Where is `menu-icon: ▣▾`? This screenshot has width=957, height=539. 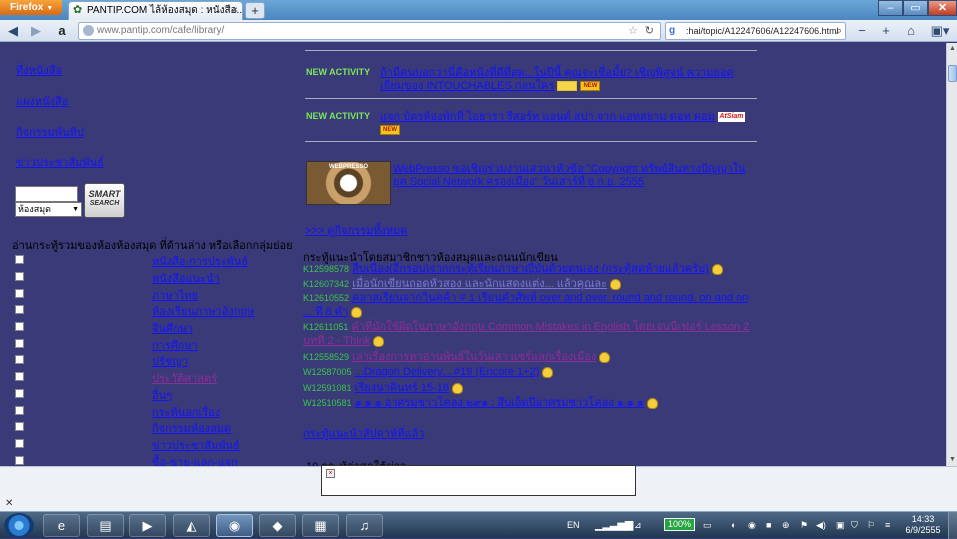 menu-icon: ▣▾ is located at coordinates (940, 31).